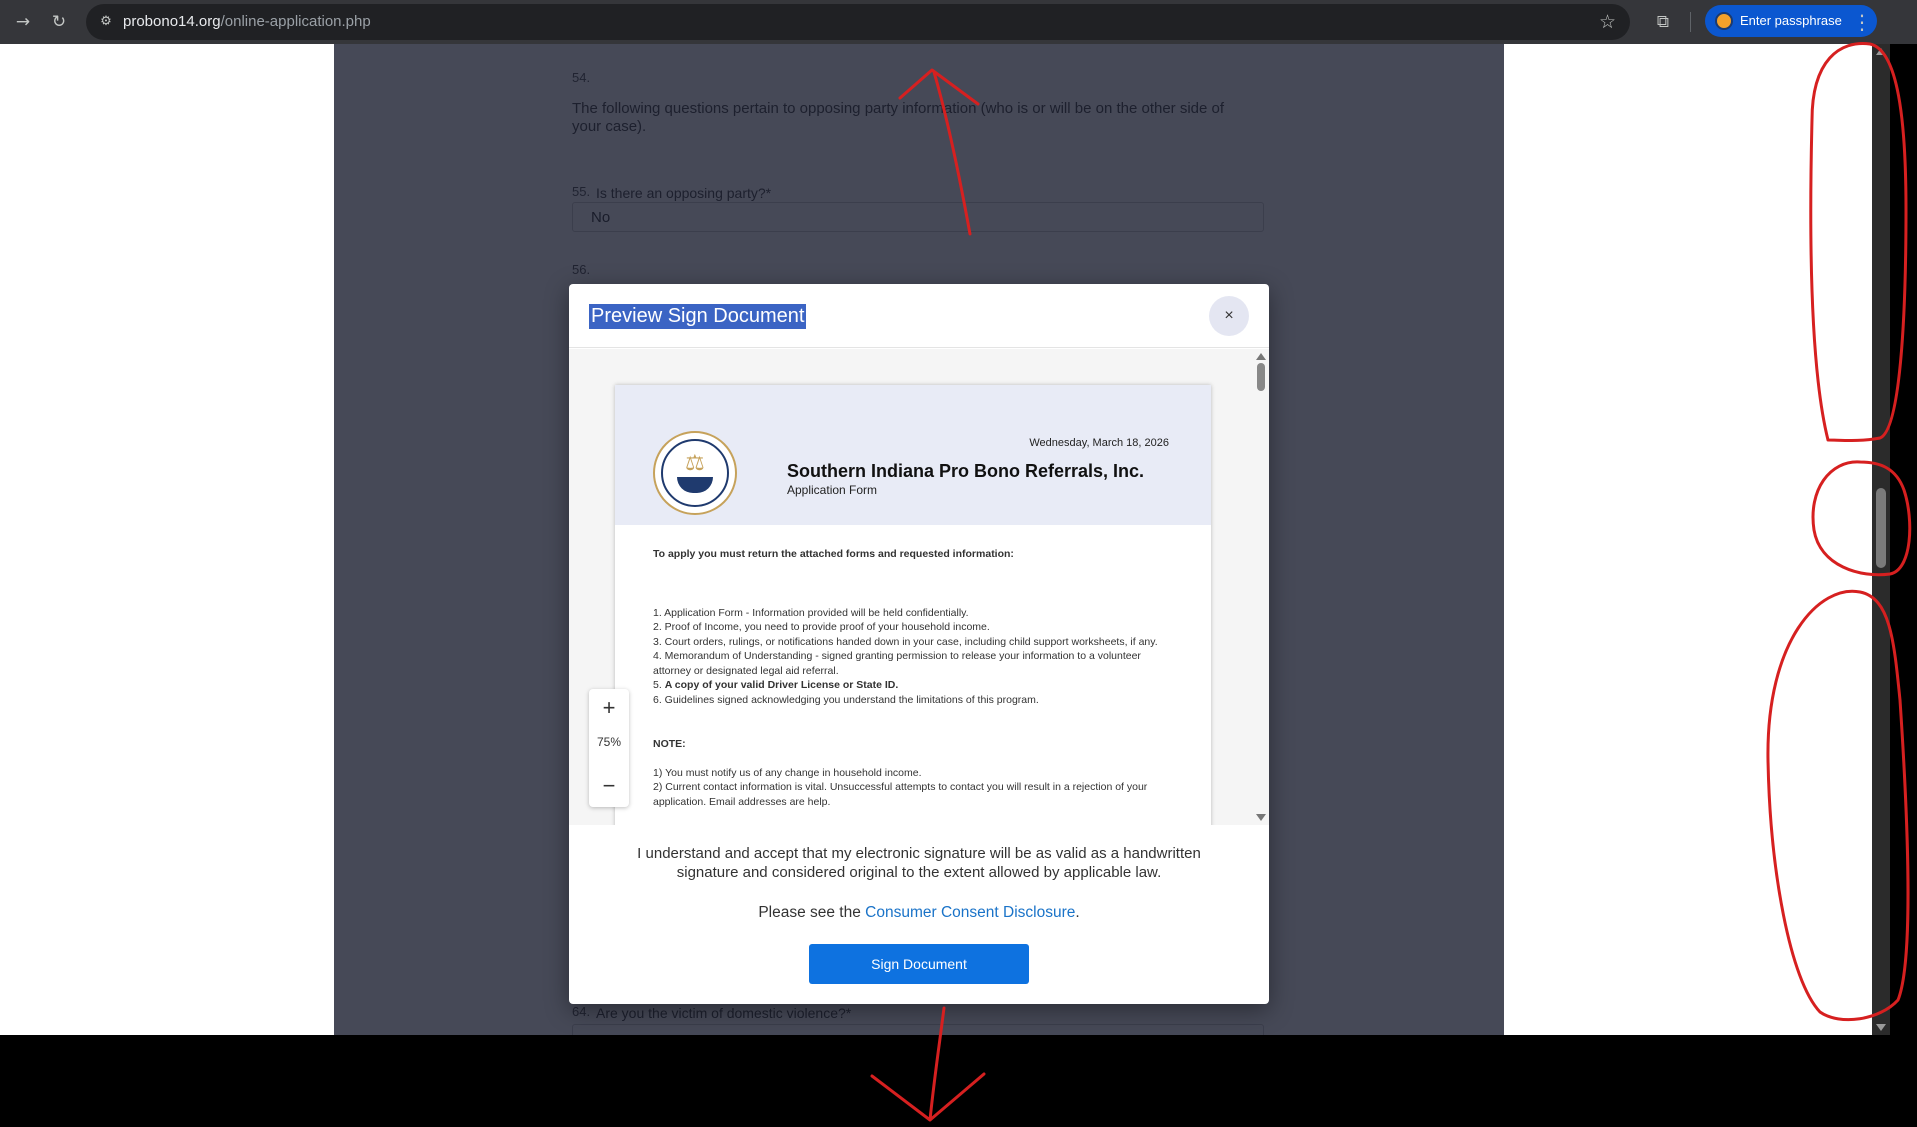  I want to click on url-domain: probono14.org, so click(172, 21).